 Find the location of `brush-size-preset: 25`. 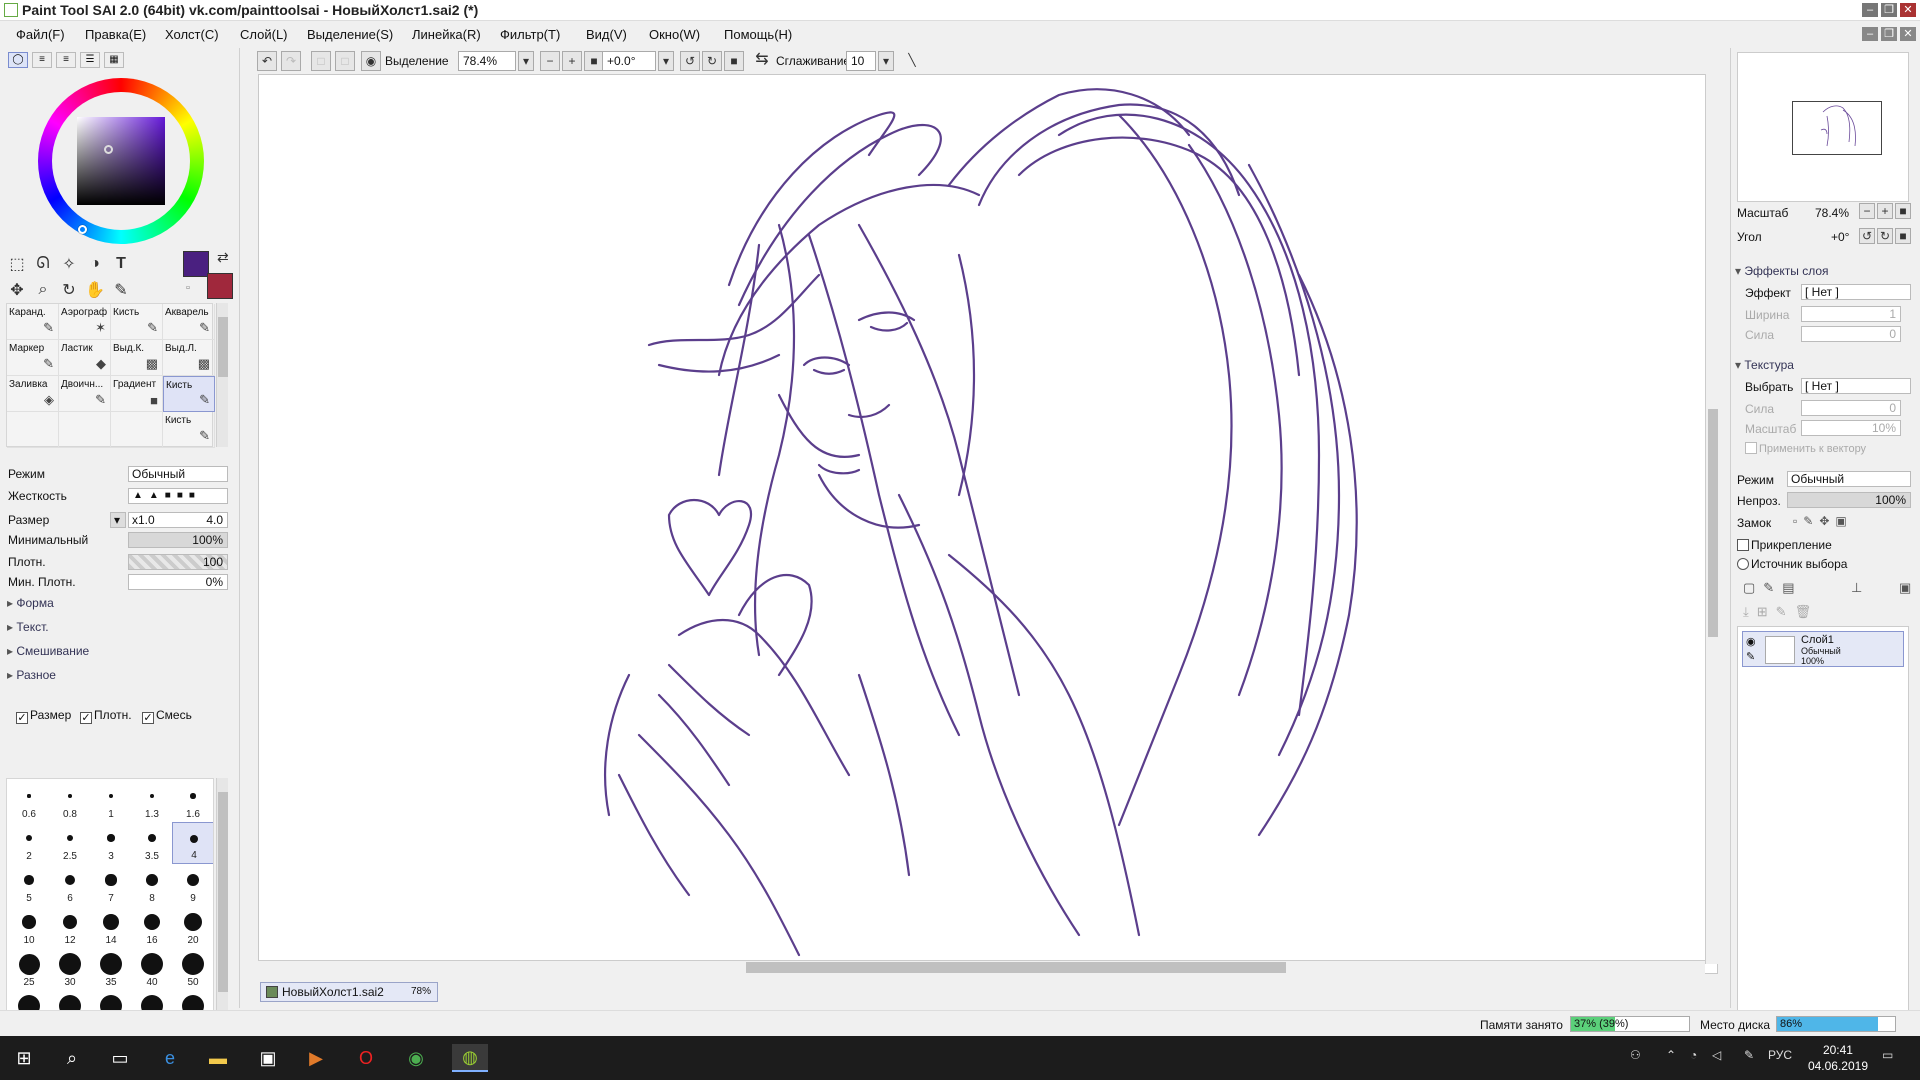

brush-size-preset: 25 is located at coordinates (29, 969).